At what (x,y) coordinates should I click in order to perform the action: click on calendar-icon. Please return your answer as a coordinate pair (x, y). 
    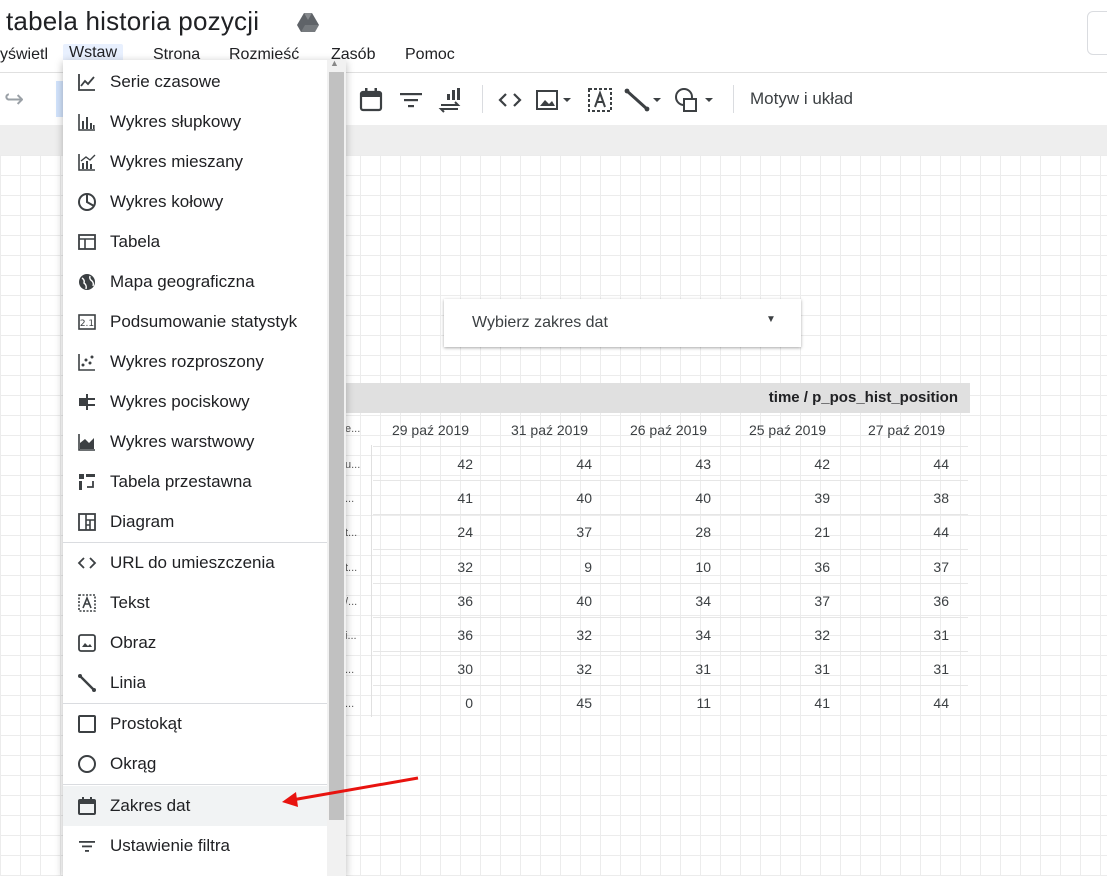
    Looking at the image, I should click on (371, 100).